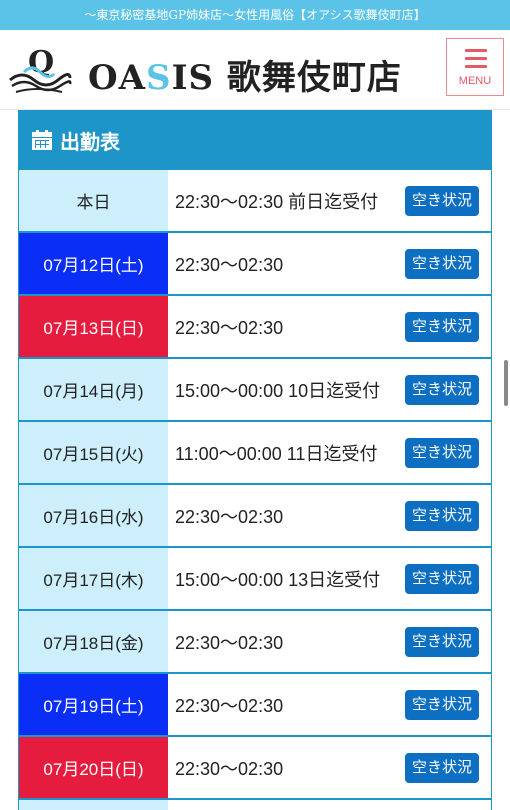 The image size is (510, 810). I want to click on schedule-row: 07月14日(月) 15:00〜00:00 10日迄受付 空き状況, so click(255, 390).